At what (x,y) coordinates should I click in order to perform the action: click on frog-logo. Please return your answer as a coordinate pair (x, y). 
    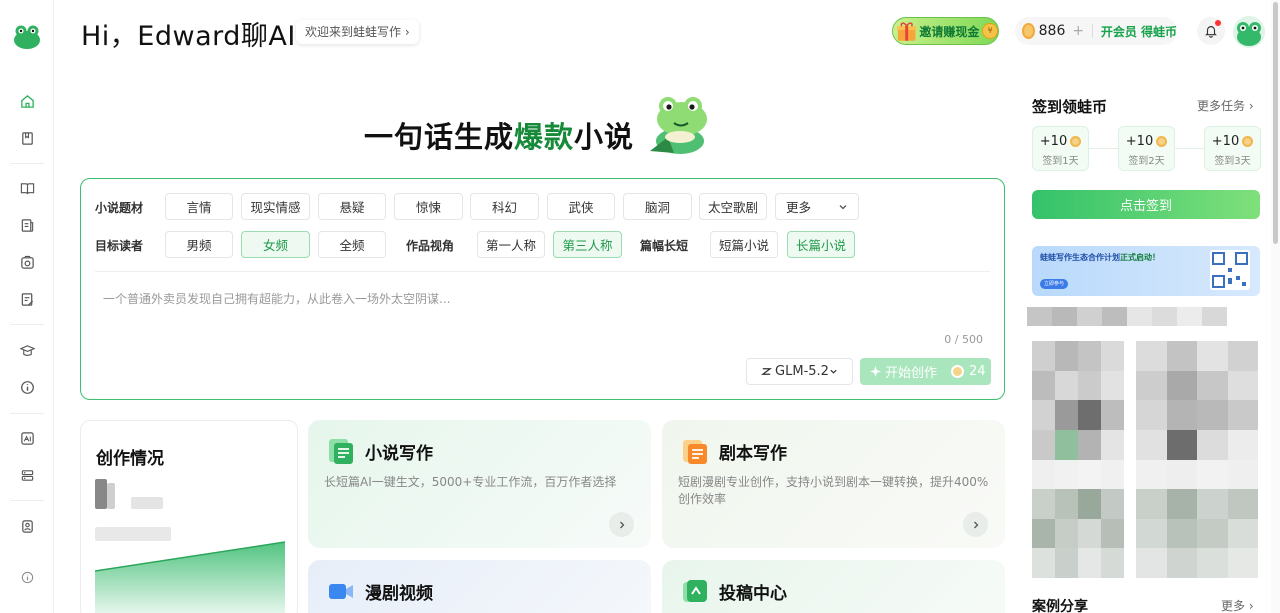
    Looking at the image, I should click on (27, 37).